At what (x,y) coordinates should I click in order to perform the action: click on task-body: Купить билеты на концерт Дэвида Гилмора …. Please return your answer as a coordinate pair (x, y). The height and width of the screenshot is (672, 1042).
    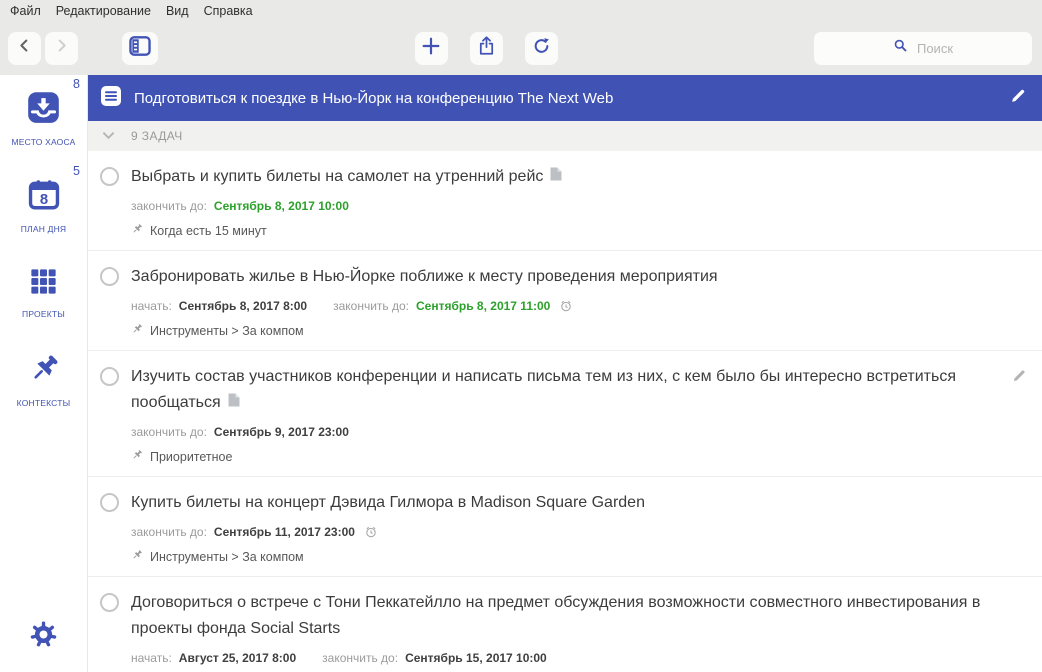
    Looking at the image, I should click on (579, 527).